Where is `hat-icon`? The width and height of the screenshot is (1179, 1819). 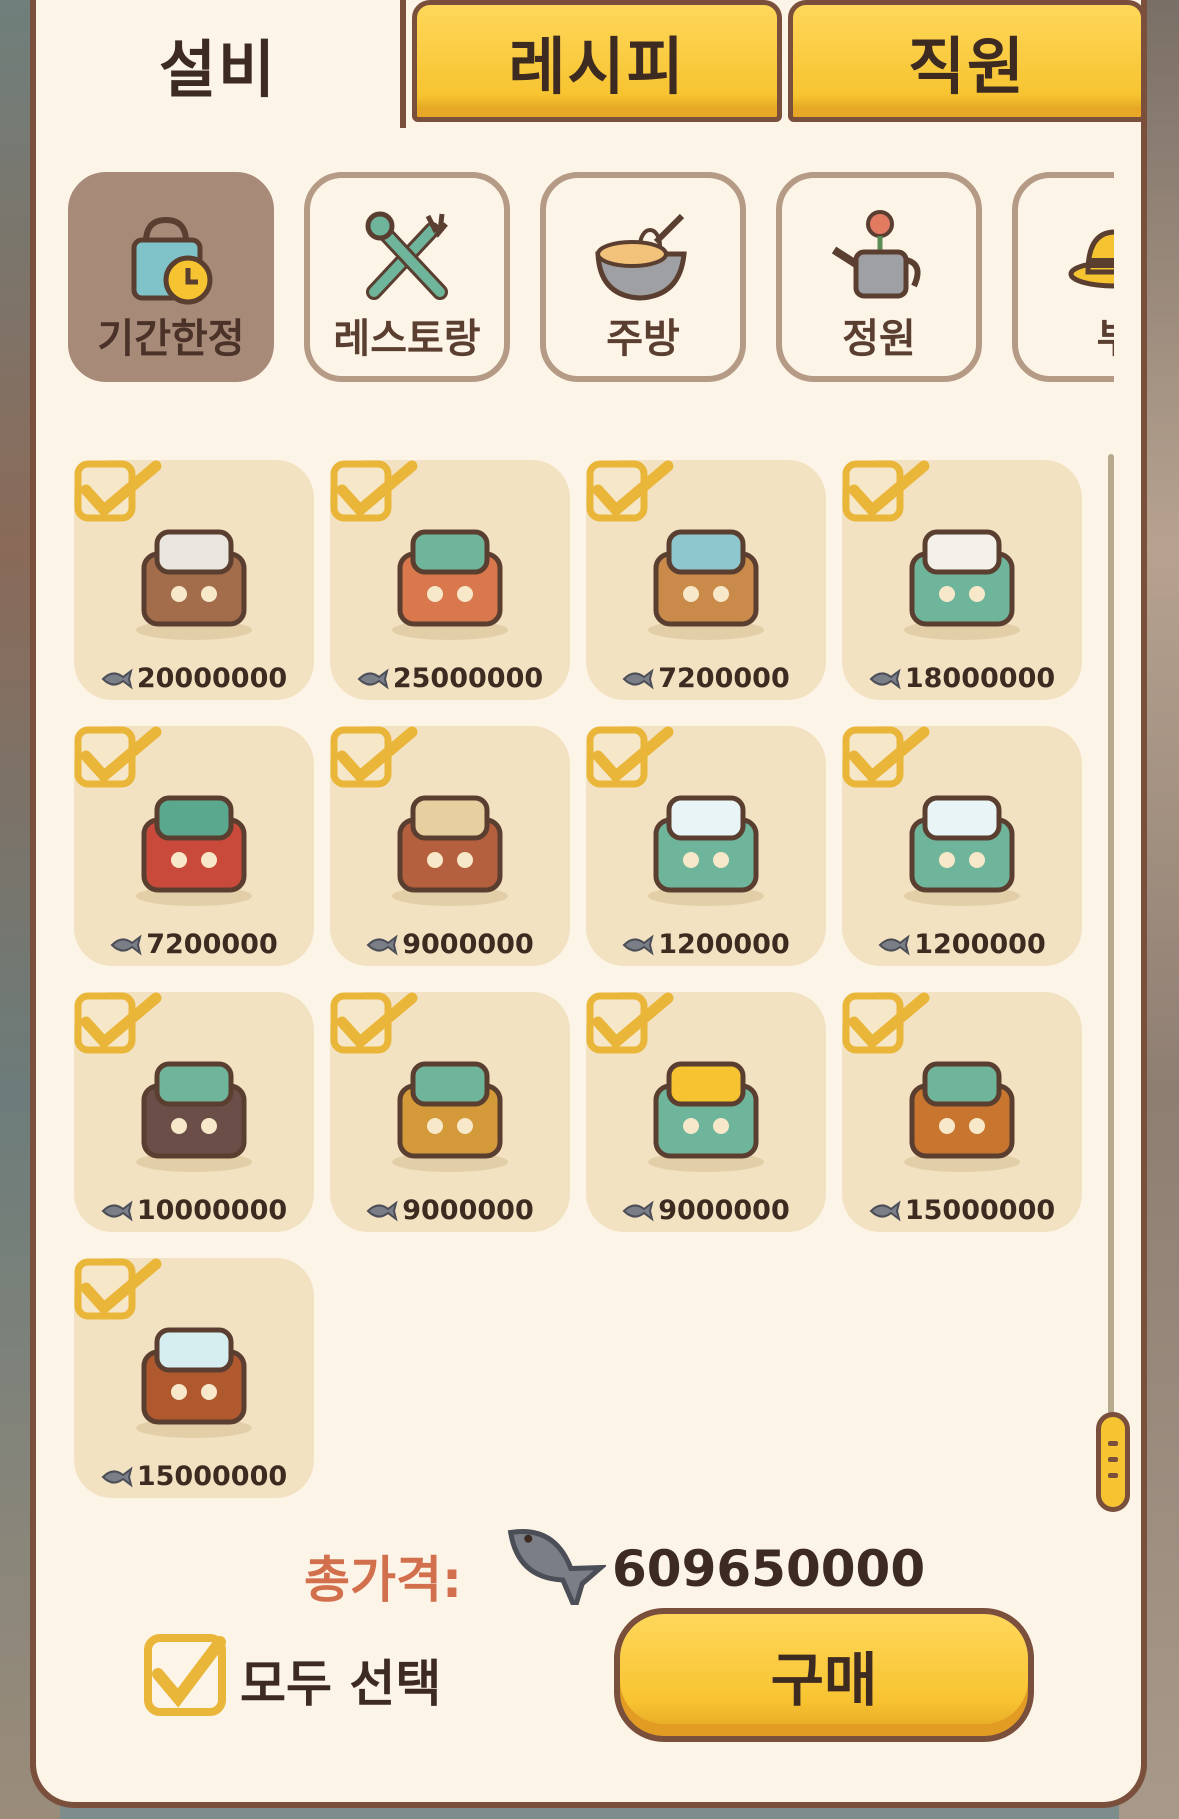 hat-icon is located at coordinates (1091, 259).